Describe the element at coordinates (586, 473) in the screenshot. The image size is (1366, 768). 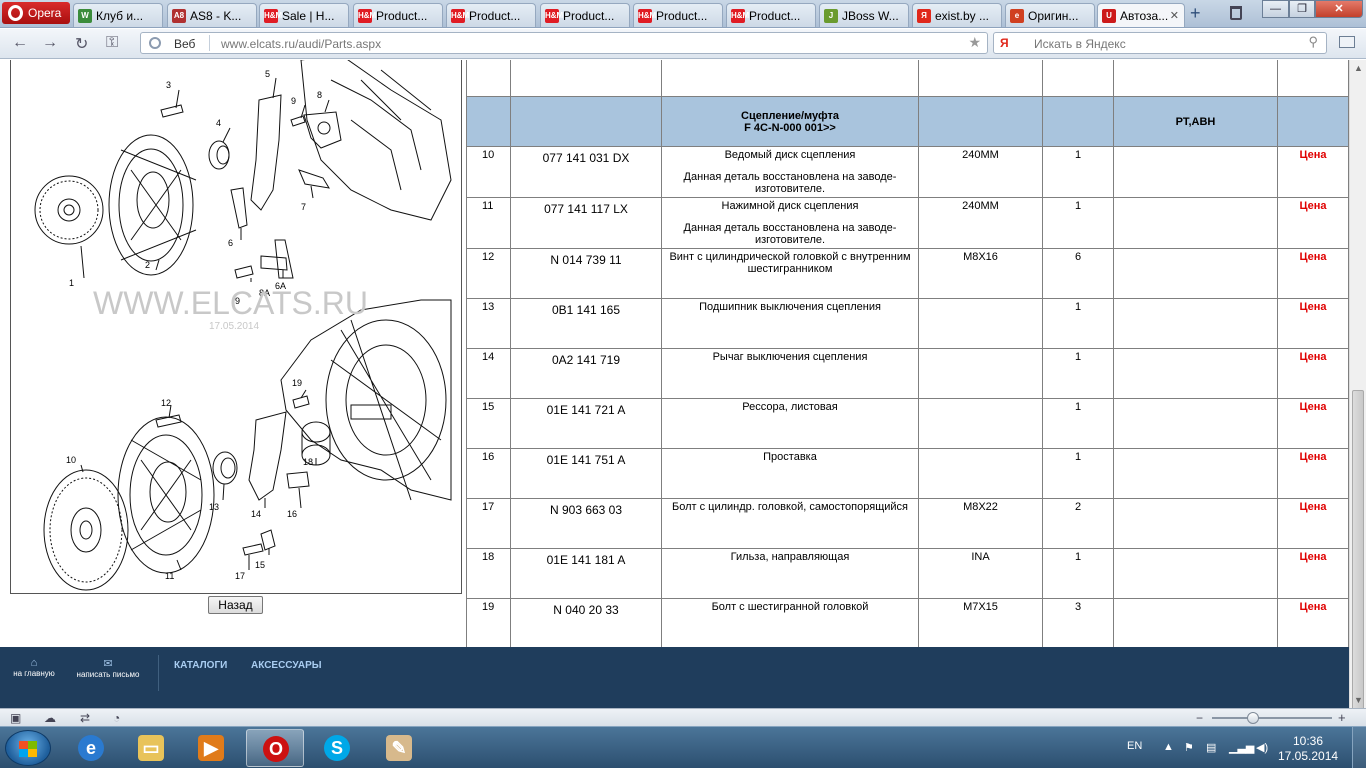
I see `cell-code: 01E 141 751 A` at that location.